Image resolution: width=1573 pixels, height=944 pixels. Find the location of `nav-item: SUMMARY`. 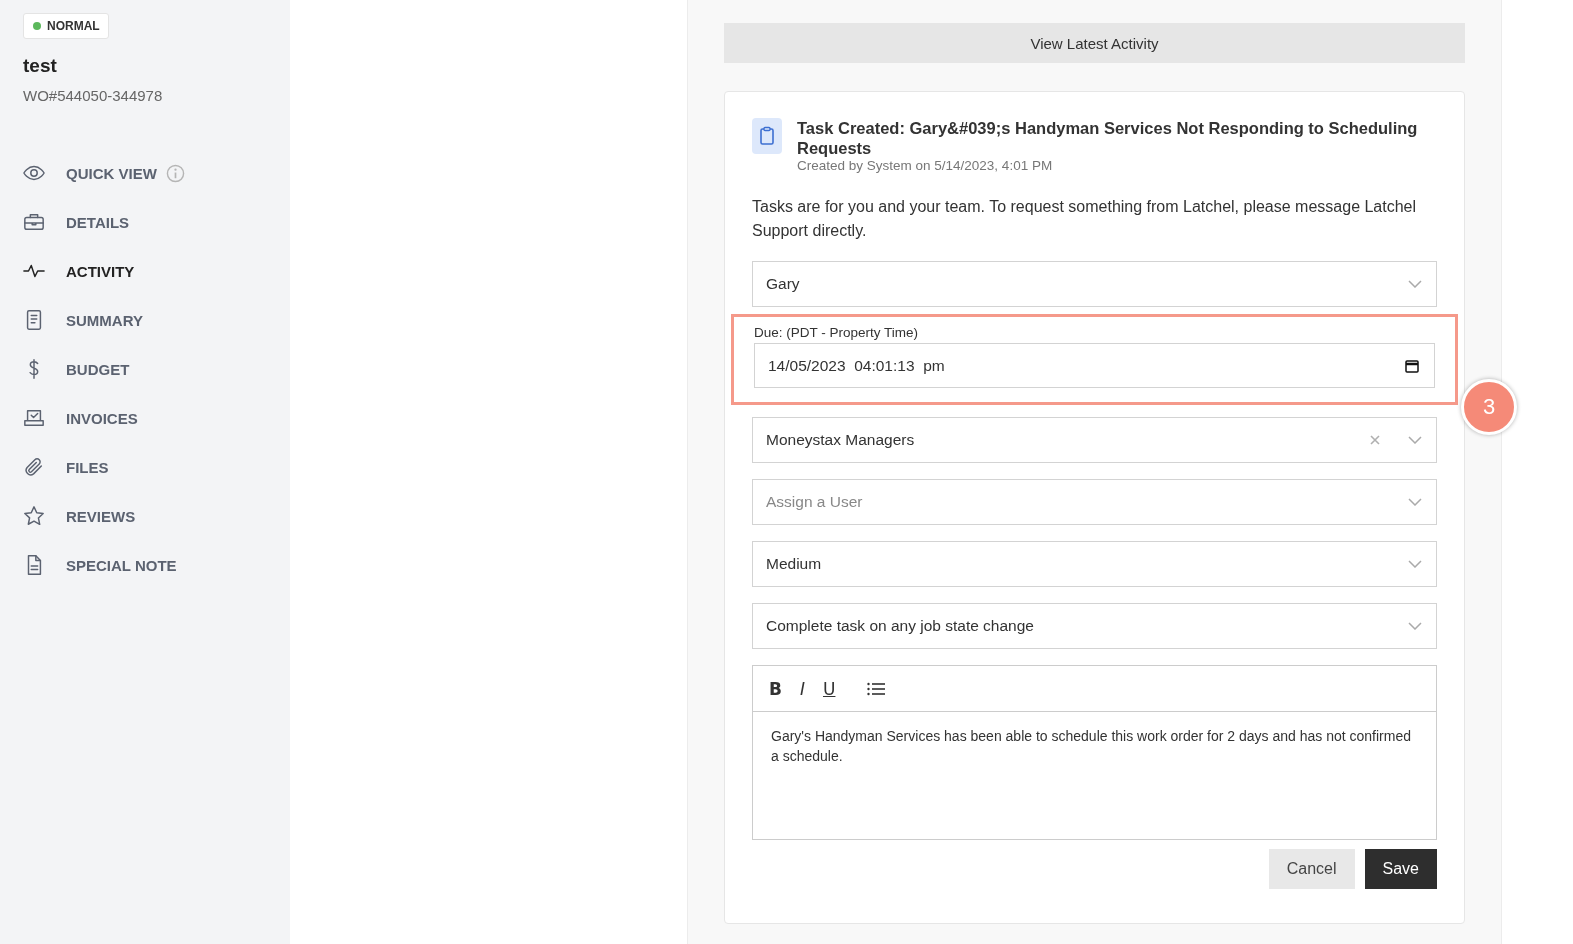

nav-item: SUMMARY is located at coordinates (156, 320).